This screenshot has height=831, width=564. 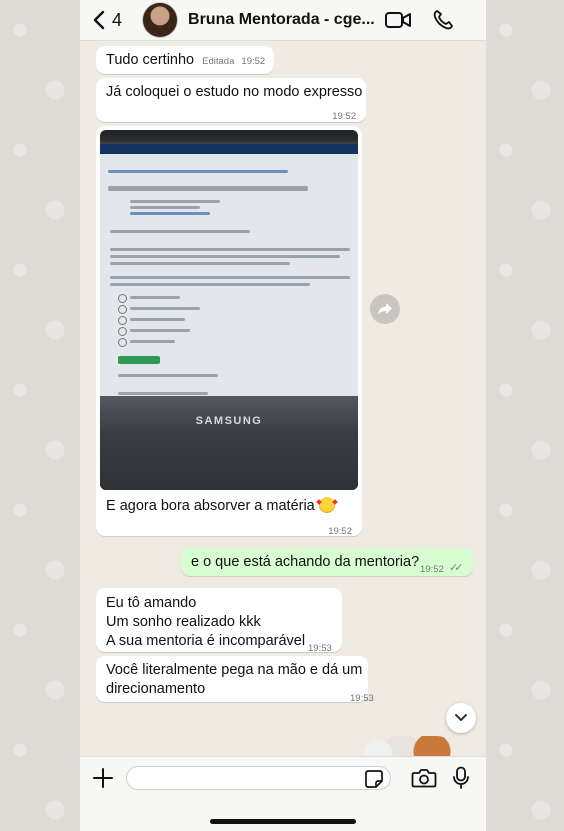 What do you see at coordinates (525, 415) in the screenshot?
I see `background-pattern-right` at bounding box center [525, 415].